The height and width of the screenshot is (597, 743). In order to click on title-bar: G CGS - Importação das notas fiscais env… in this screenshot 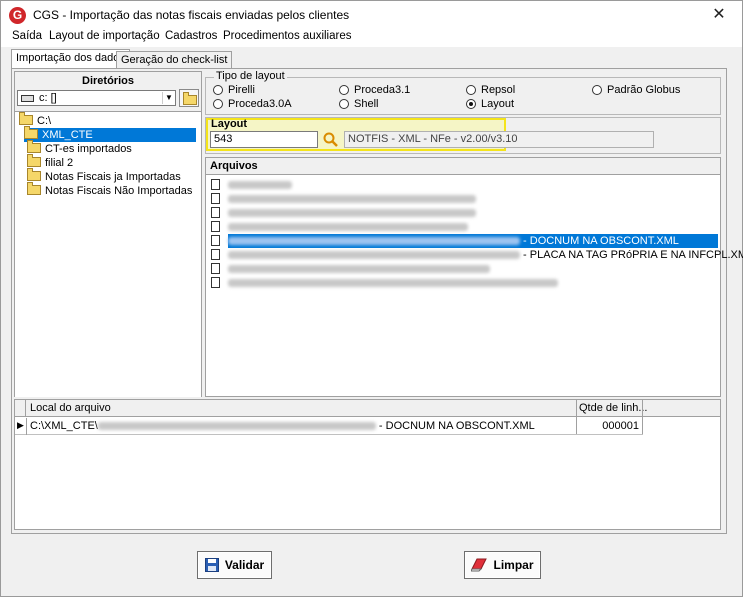, I will do `click(371, 15)`.